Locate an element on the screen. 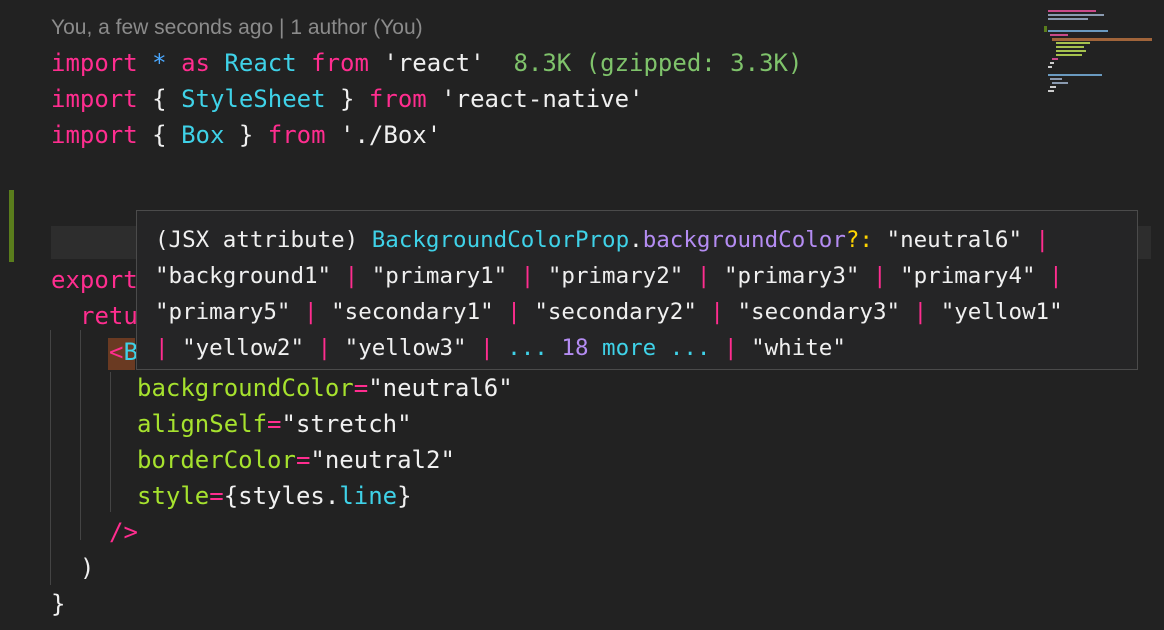 The height and width of the screenshot is (630, 1164). tooltip-value: "primary5" is located at coordinates (223, 312).